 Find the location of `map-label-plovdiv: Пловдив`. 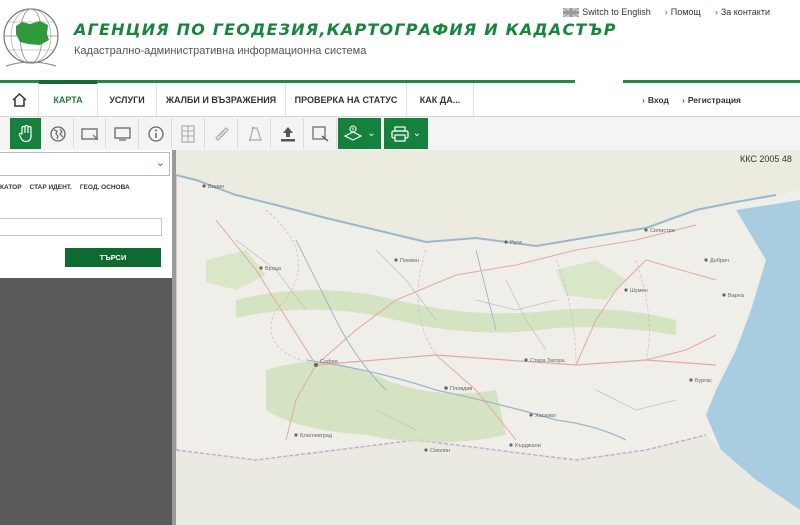

map-label-plovdiv: Пловдив is located at coordinates (461, 389).